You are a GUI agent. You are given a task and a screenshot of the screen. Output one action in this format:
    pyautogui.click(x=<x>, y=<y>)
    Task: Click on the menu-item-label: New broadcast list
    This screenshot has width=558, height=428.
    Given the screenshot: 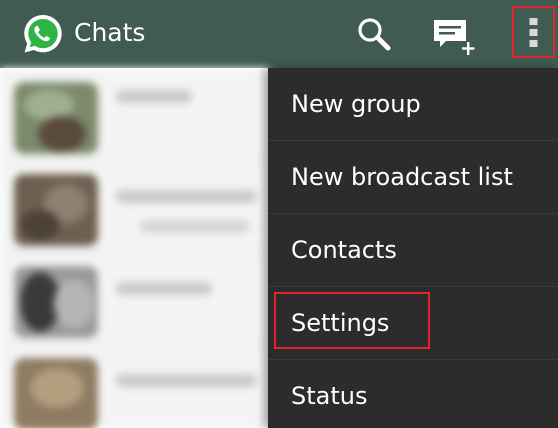 What is the action you would take?
    pyautogui.click(x=402, y=177)
    